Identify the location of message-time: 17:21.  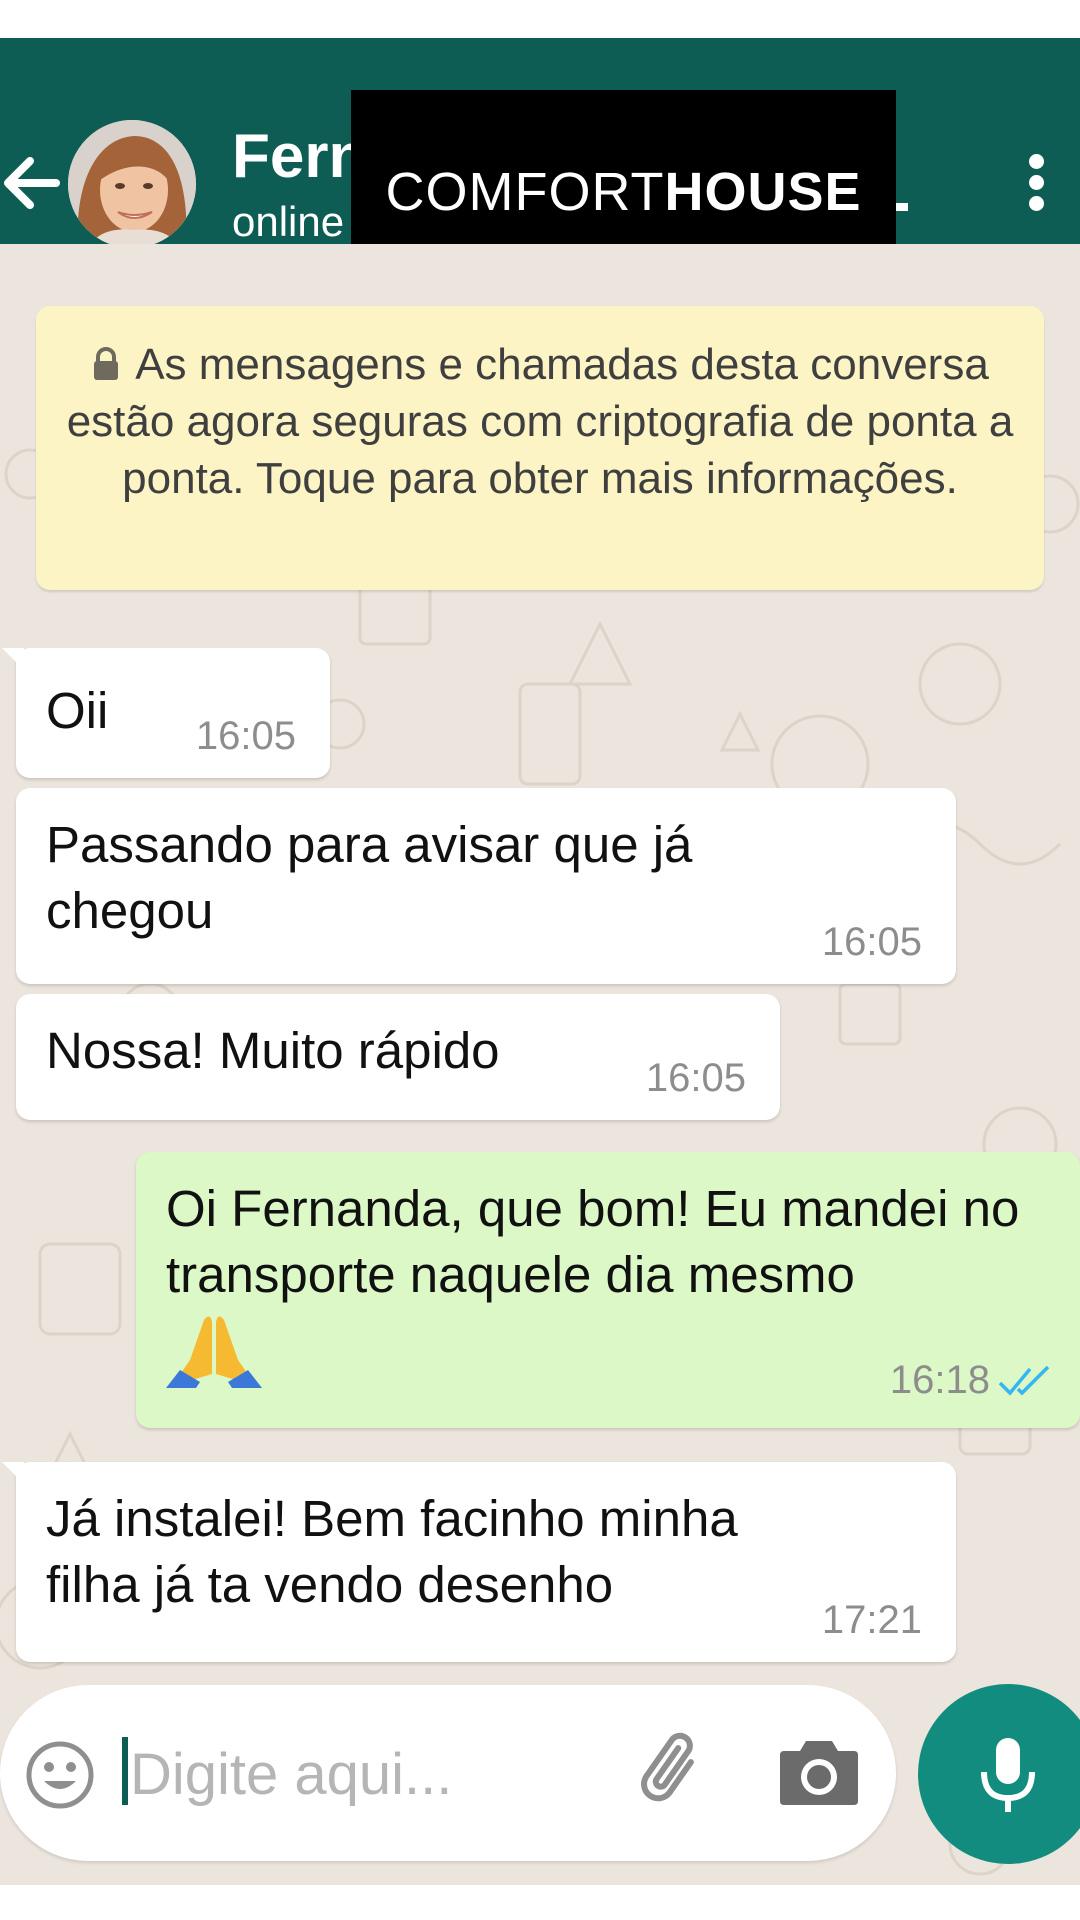
(871, 1620).